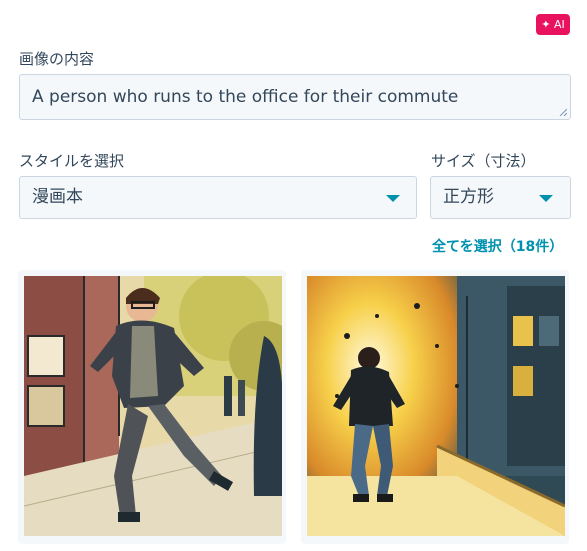 Image resolution: width=587 pixels, height=551 pixels. Describe the element at coordinates (218, 197) in the screenshot. I see `style-select: 漫画本` at that location.